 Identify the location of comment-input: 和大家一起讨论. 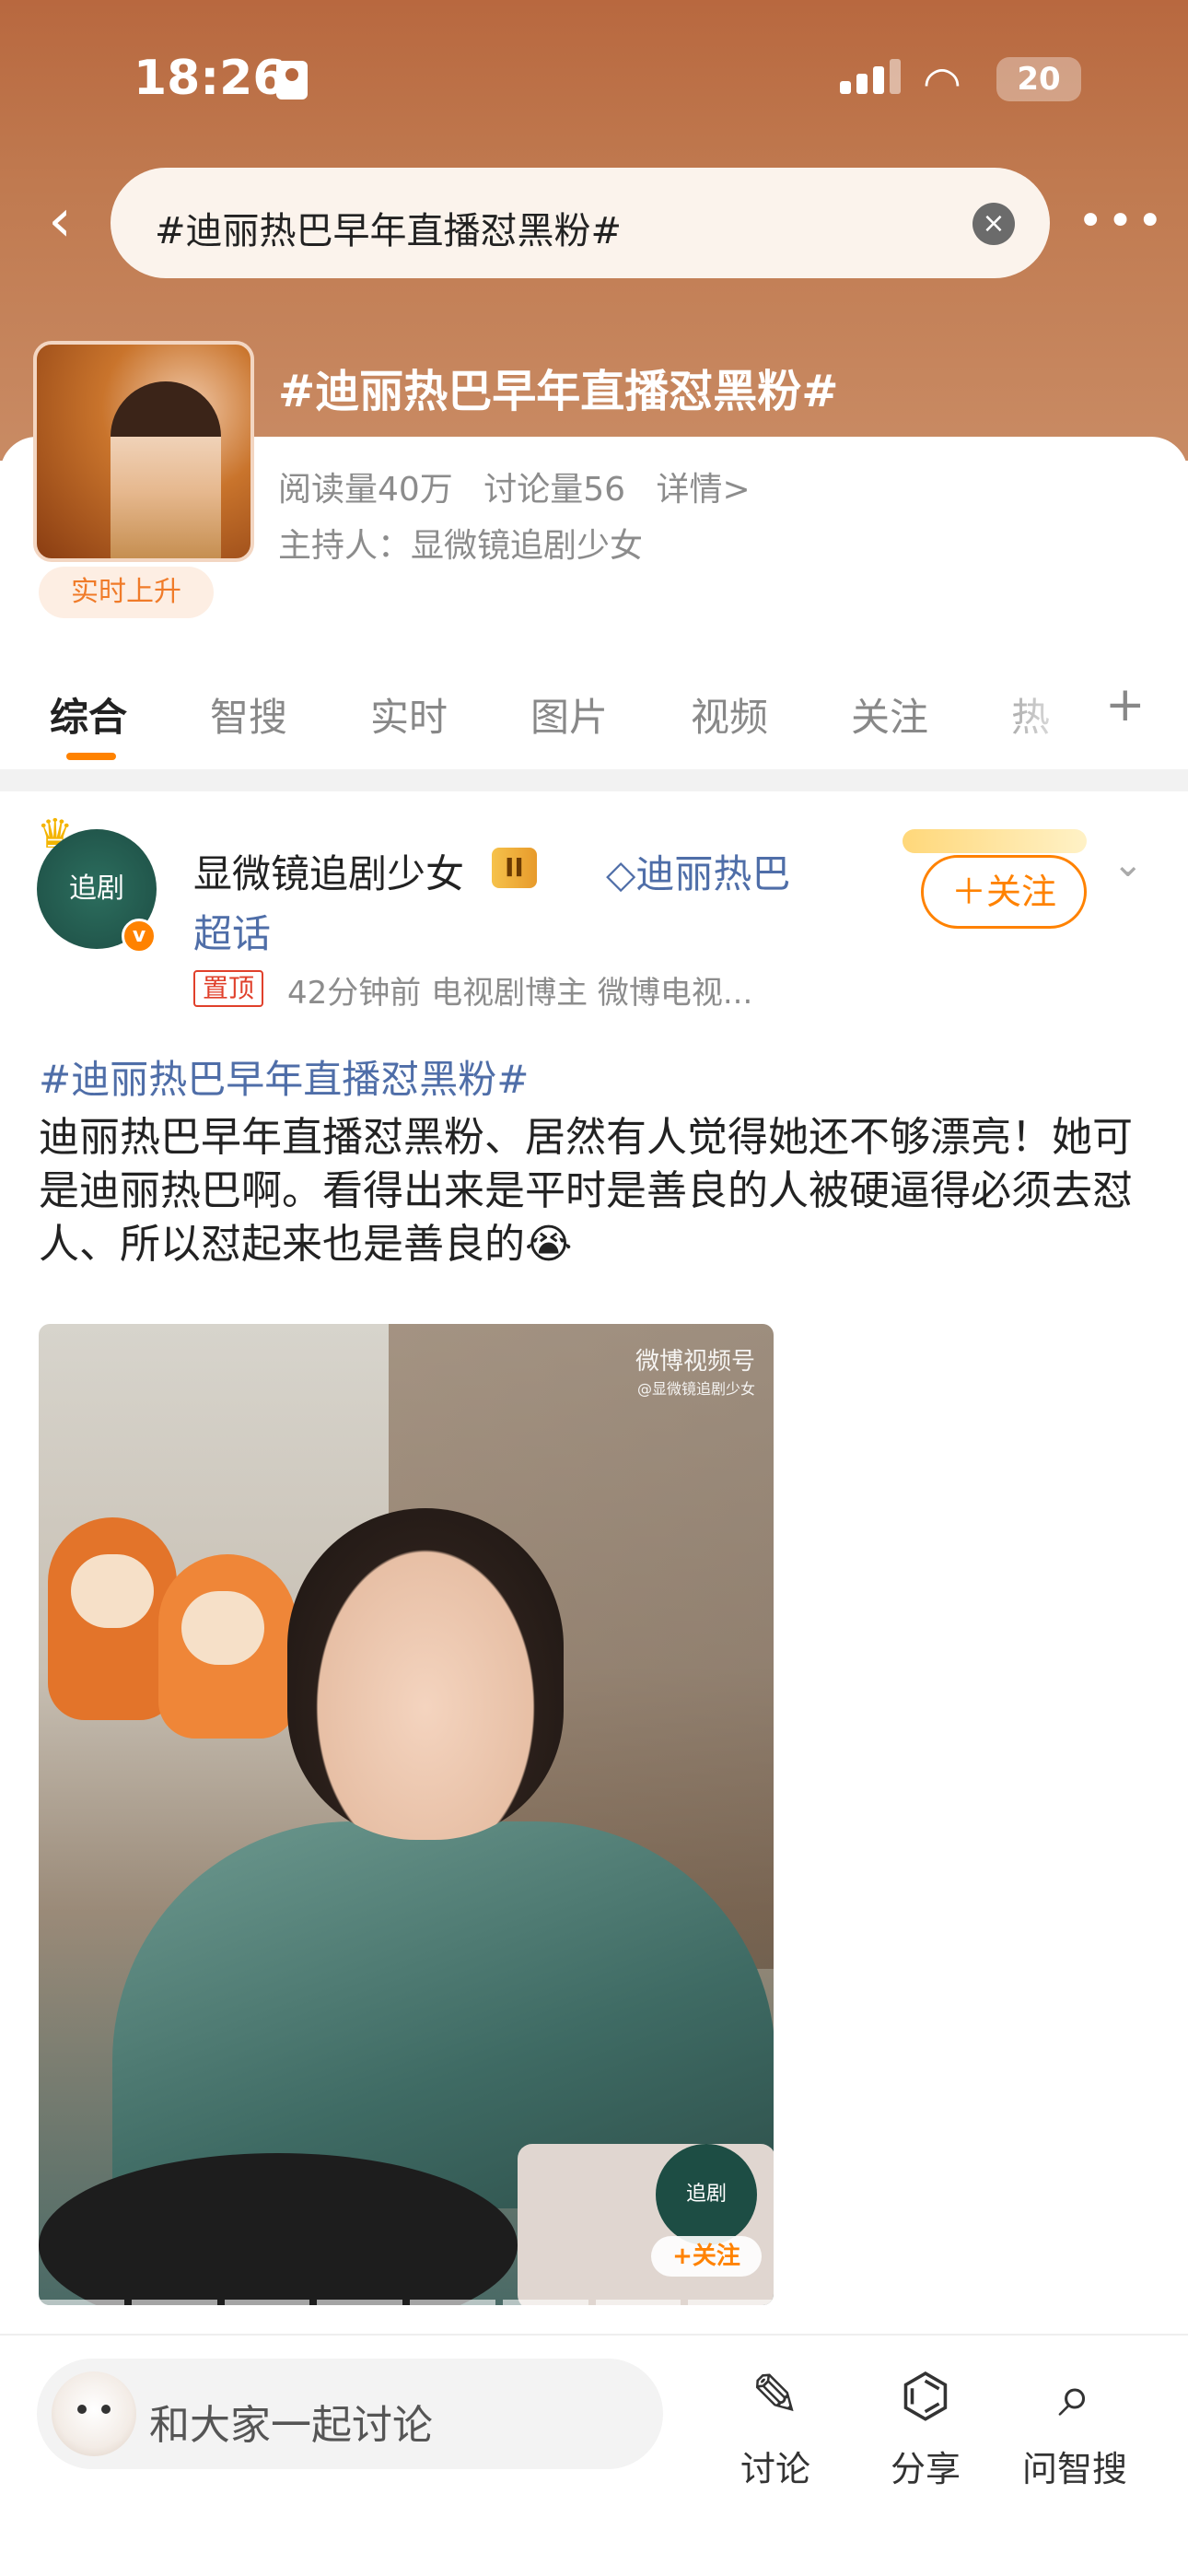
(350, 2414).